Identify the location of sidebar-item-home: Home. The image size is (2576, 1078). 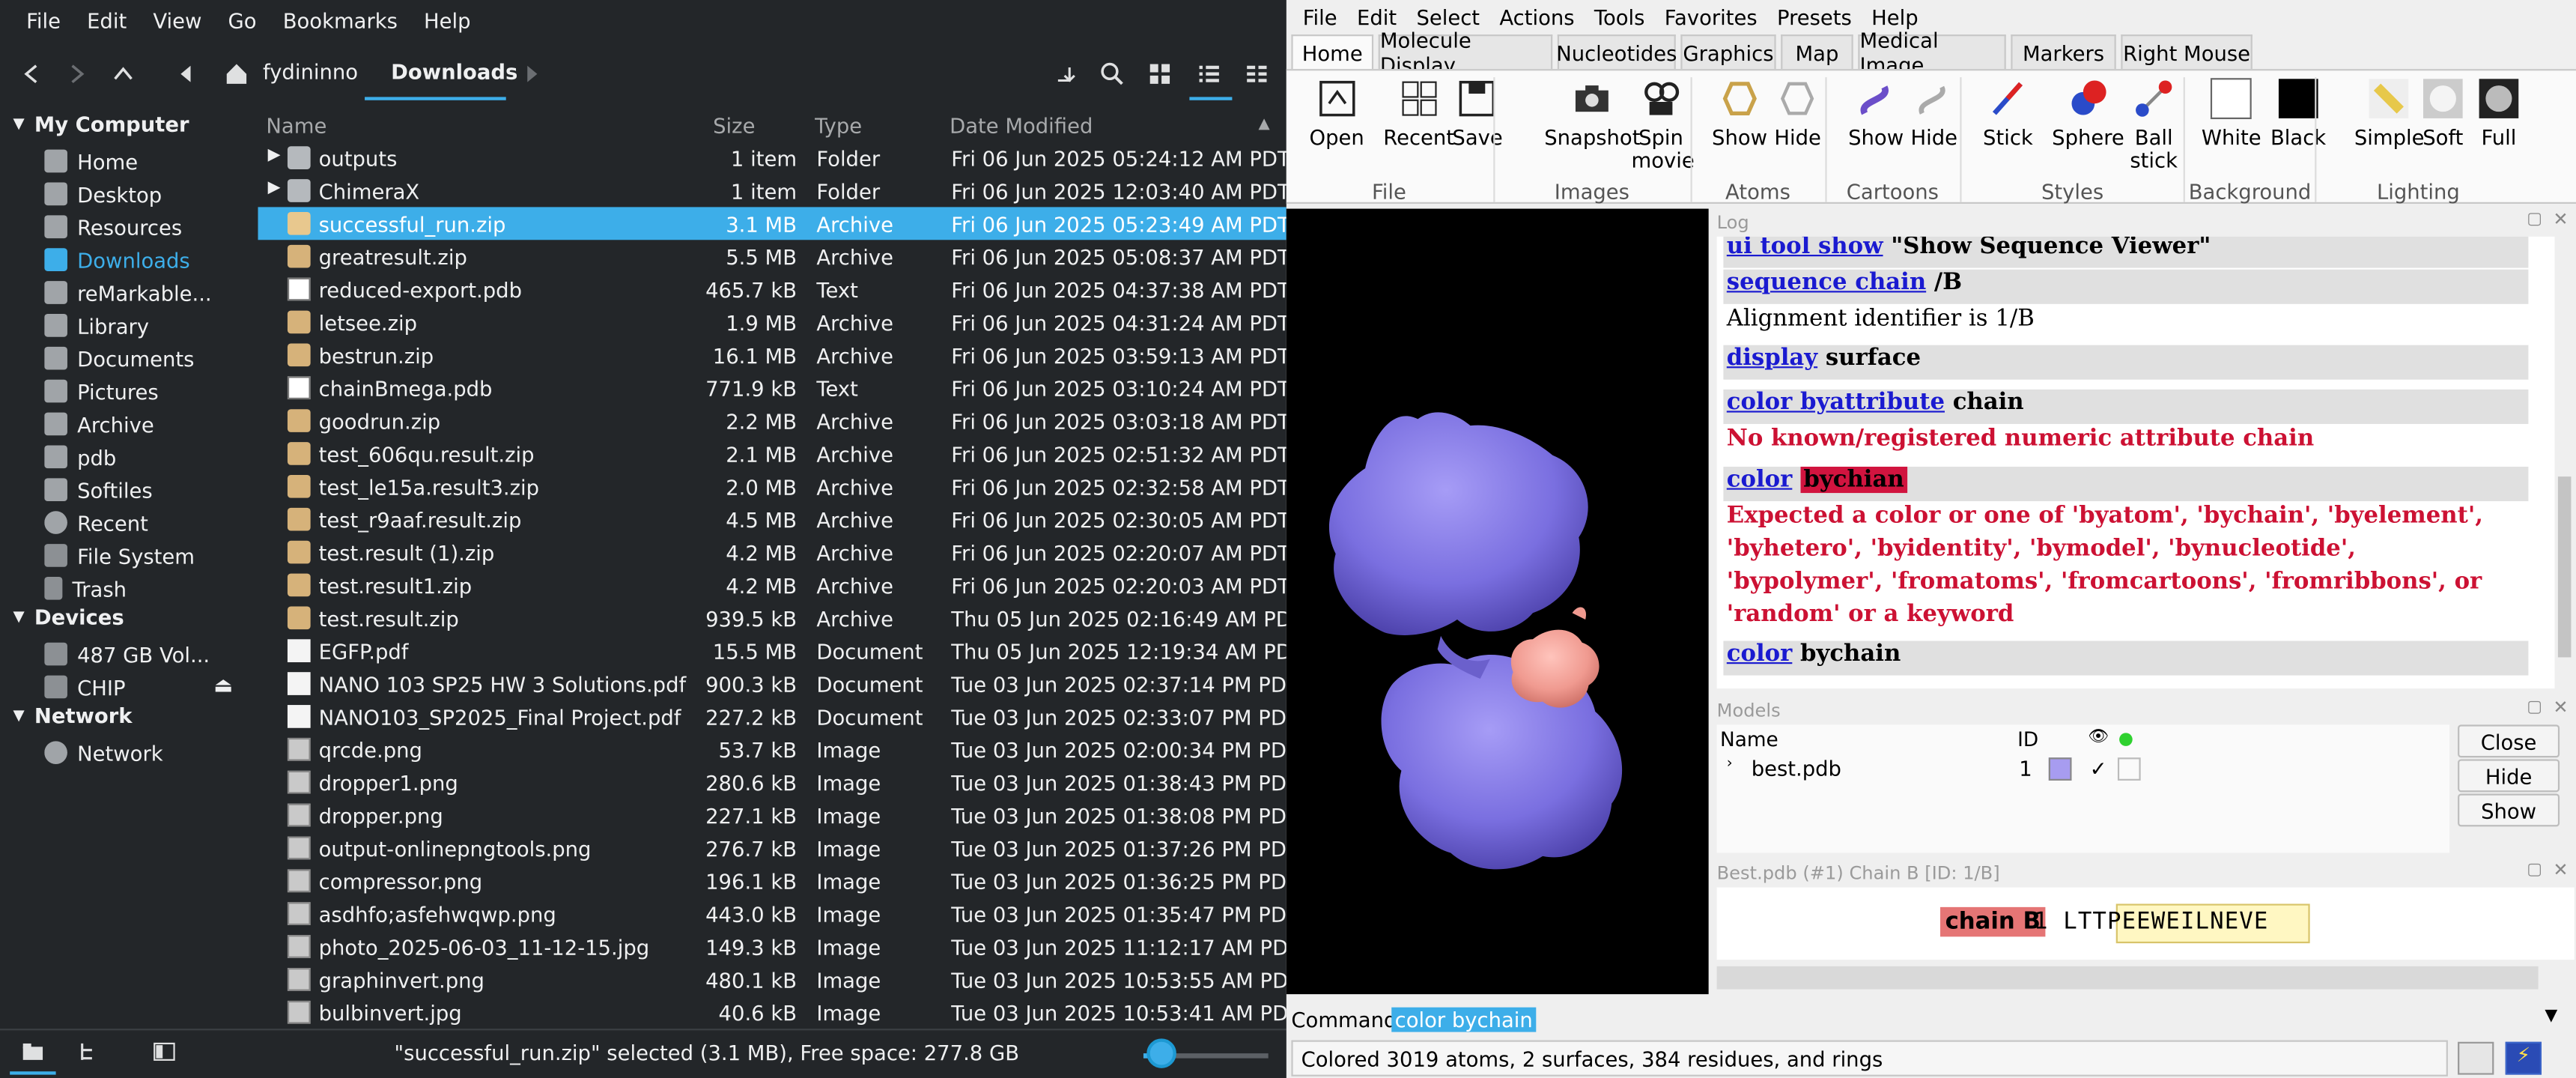
(146, 161).